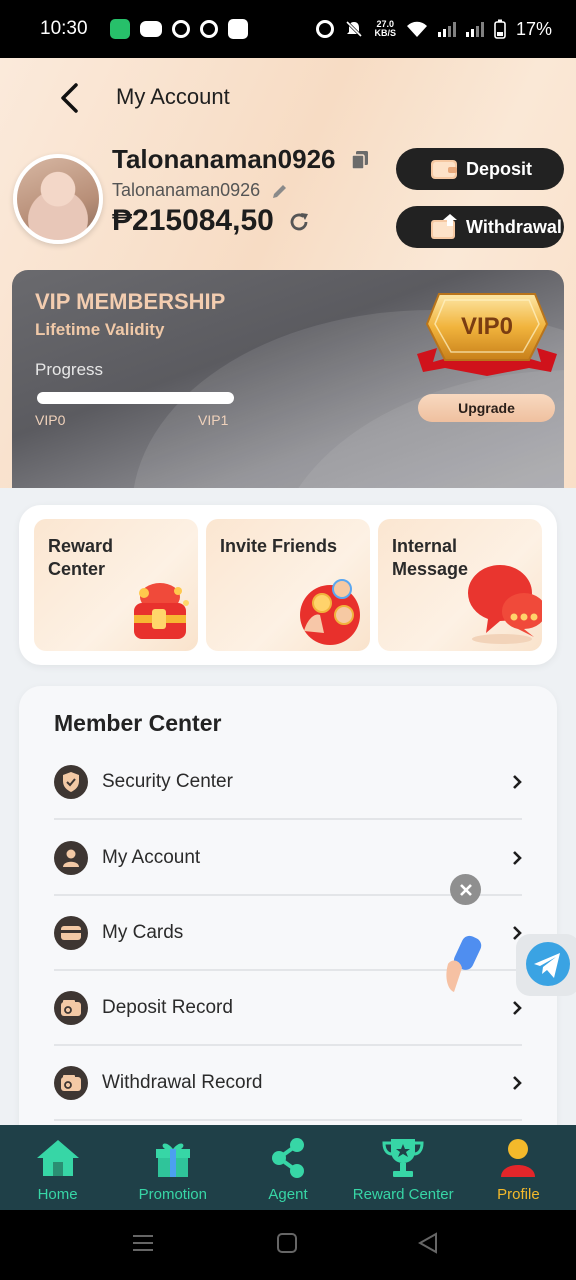 Image resolution: width=576 pixels, height=1280 pixels. What do you see at coordinates (330, 612) in the screenshot?
I see `invite-friends-icon` at bounding box center [330, 612].